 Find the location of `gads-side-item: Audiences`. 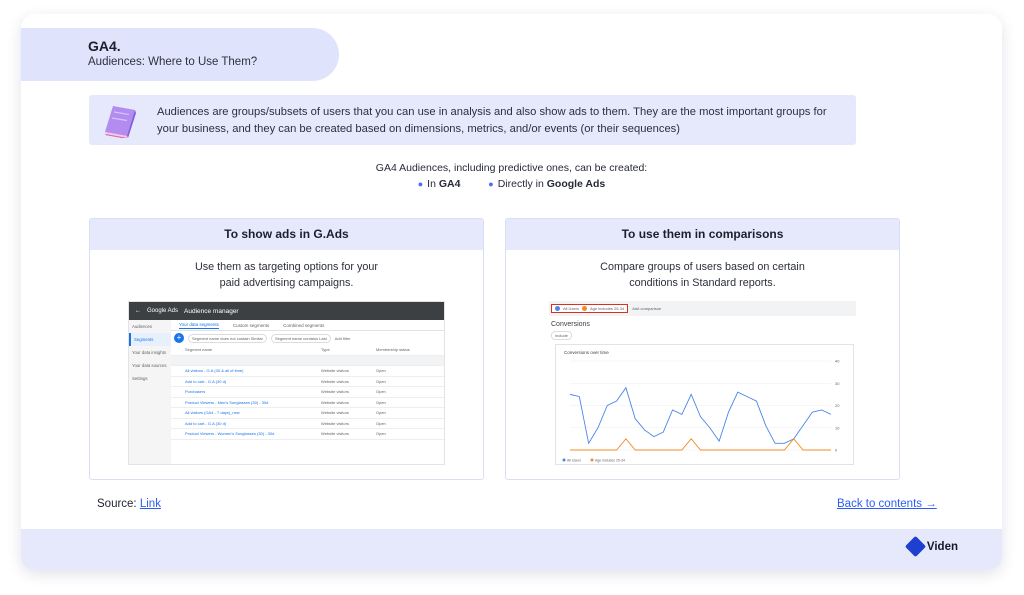

gads-side-item: Audiences is located at coordinates (142, 326).